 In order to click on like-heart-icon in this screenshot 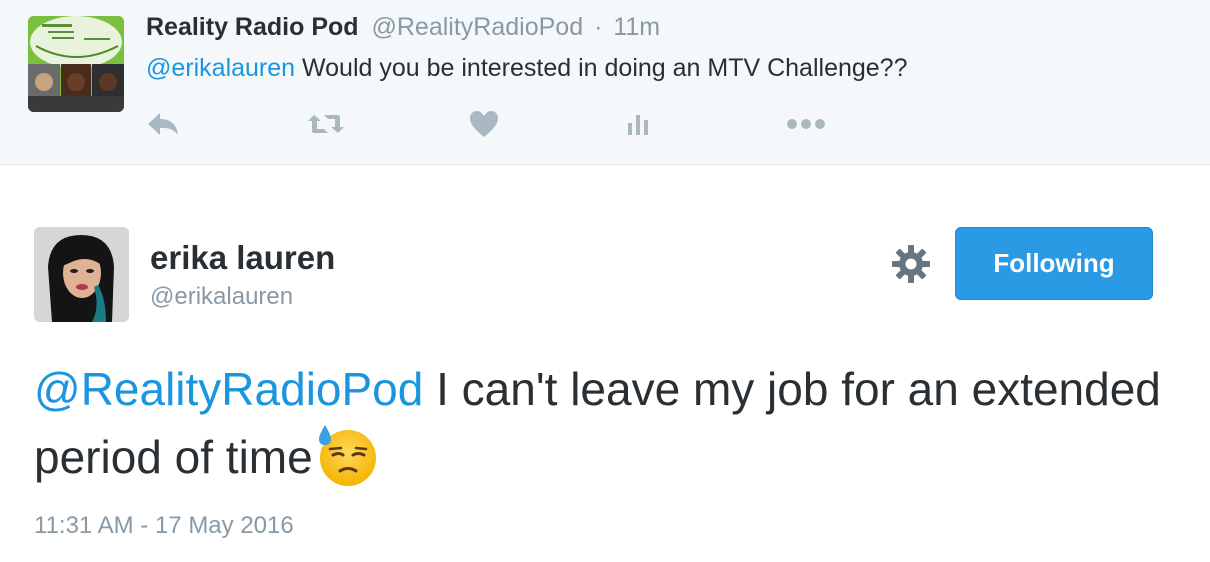, I will do `click(484, 124)`.